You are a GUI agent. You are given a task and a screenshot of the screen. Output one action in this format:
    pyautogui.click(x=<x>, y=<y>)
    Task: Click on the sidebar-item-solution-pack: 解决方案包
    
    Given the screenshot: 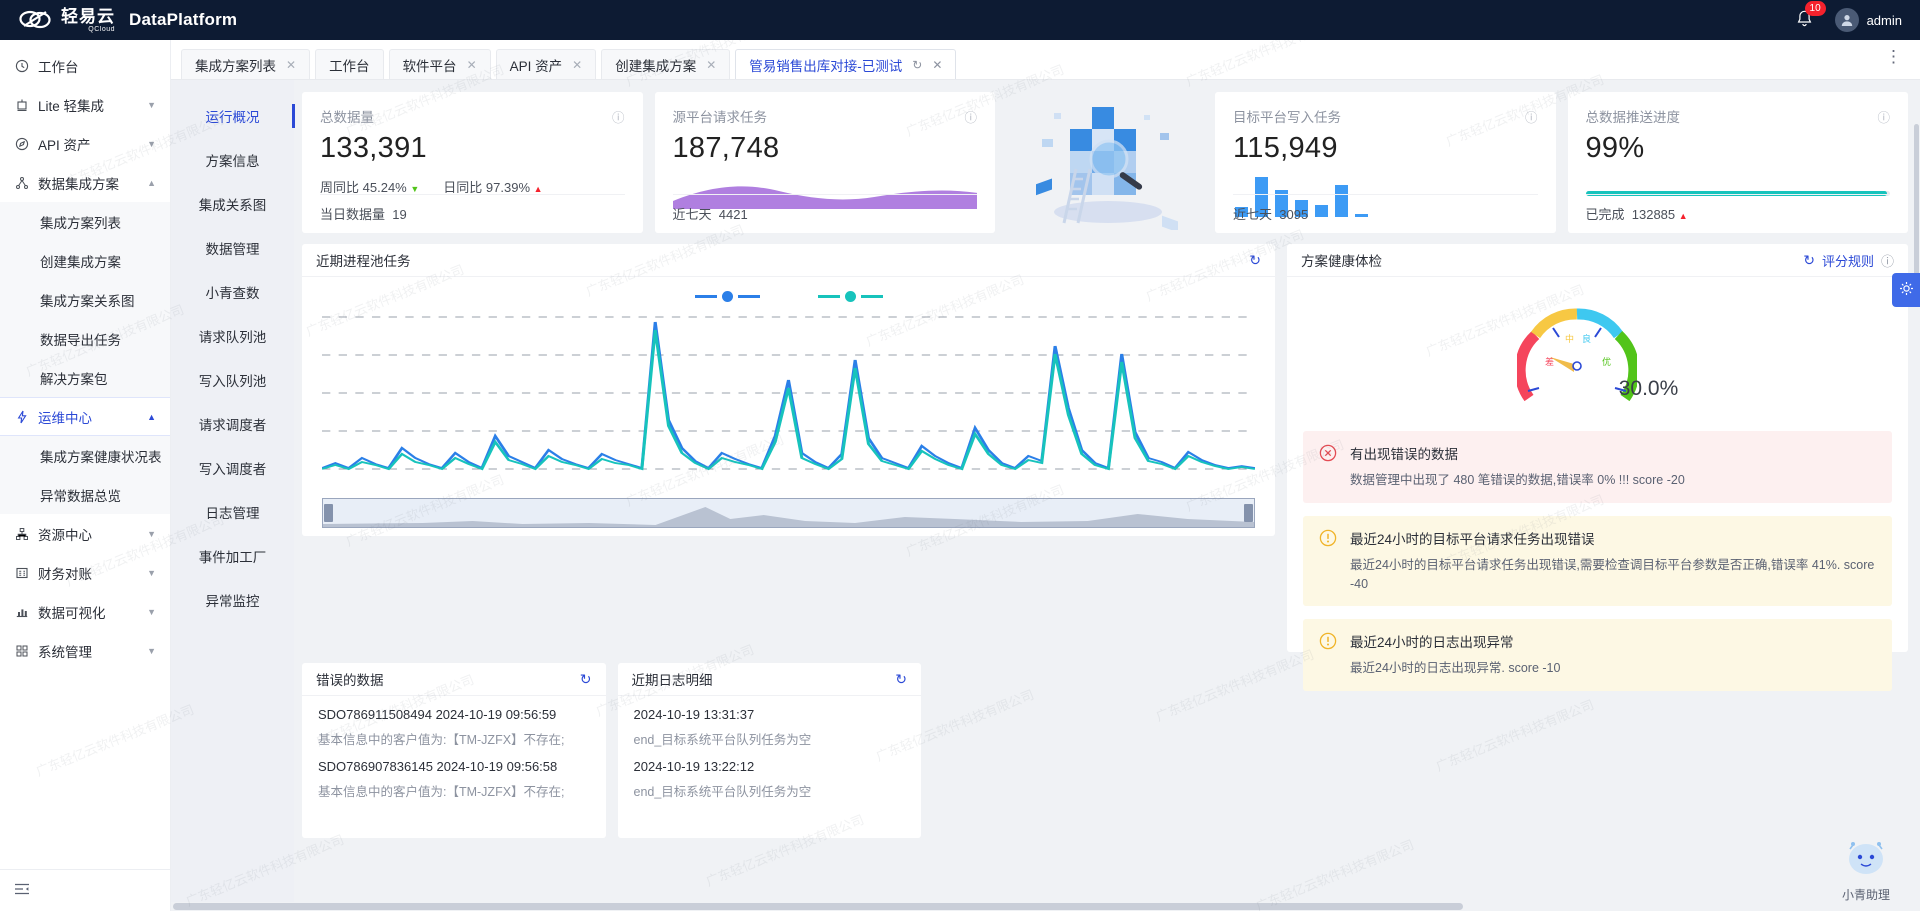 What is the action you would take?
    pyautogui.click(x=85, y=377)
    